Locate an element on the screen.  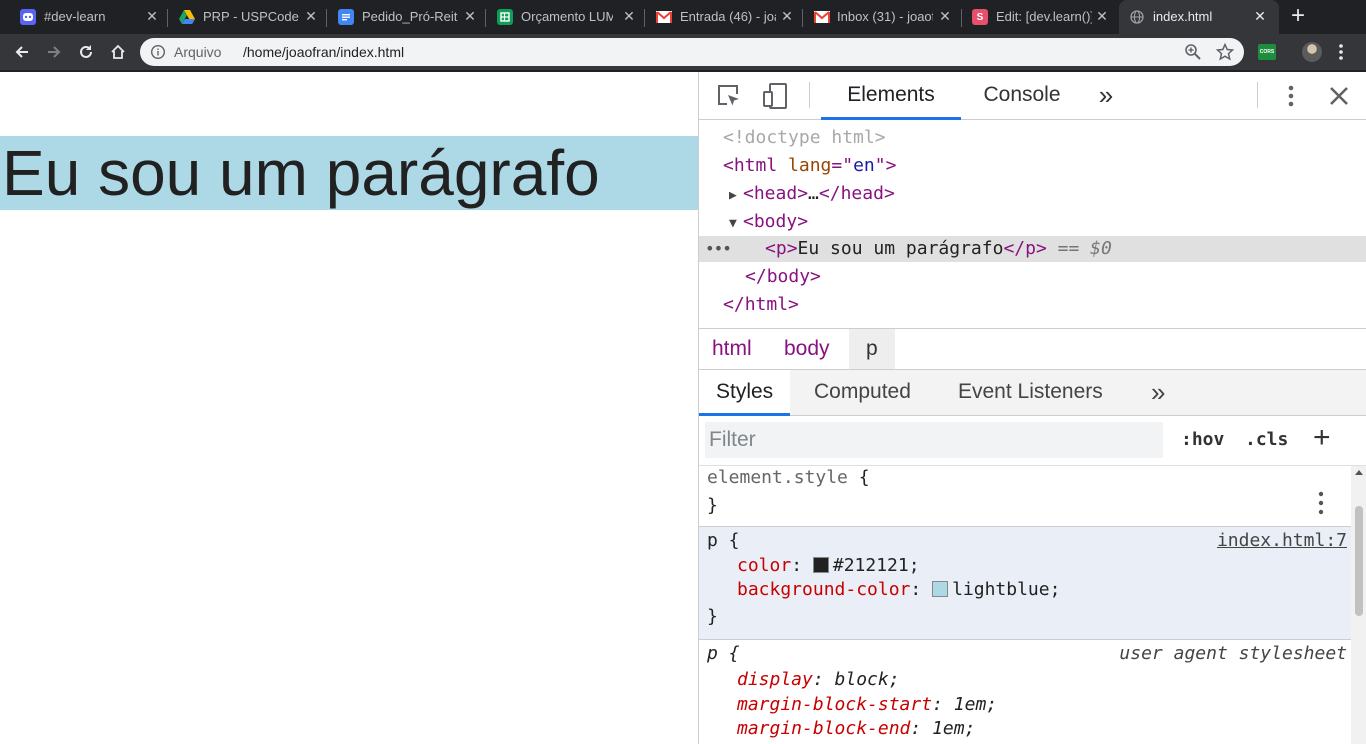
rule-close-brace: } is located at coordinates (712, 616).